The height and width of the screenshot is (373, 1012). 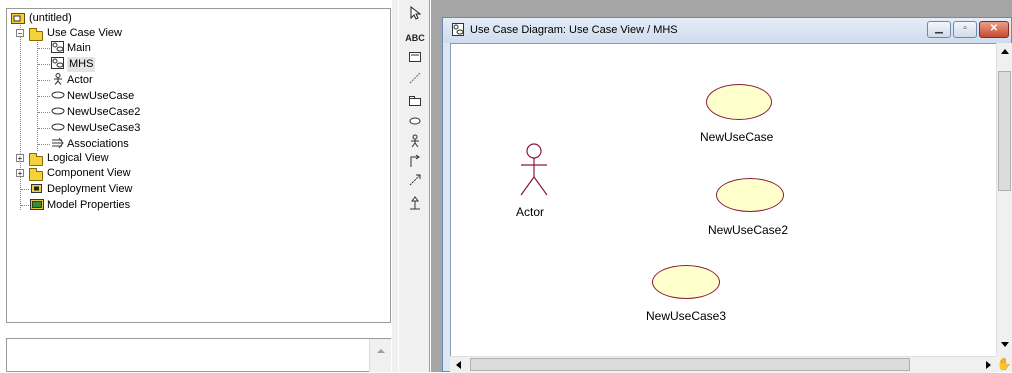 I want to click on tree-item-actor: Actor, so click(x=80, y=80).